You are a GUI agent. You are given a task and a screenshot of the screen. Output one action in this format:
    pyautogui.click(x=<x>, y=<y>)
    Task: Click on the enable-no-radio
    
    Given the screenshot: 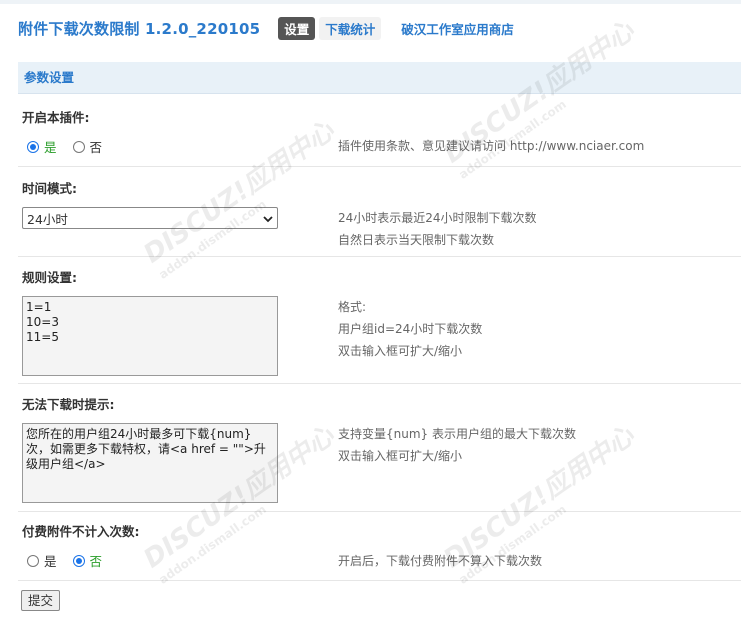 What is the action you would take?
    pyautogui.click(x=78, y=146)
    